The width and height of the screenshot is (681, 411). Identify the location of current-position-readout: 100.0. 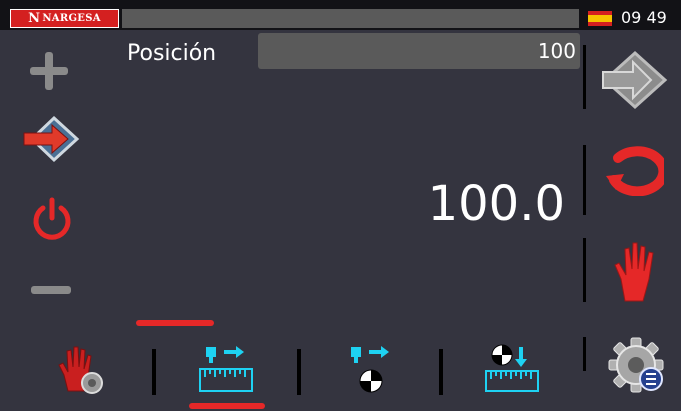
(496, 204).